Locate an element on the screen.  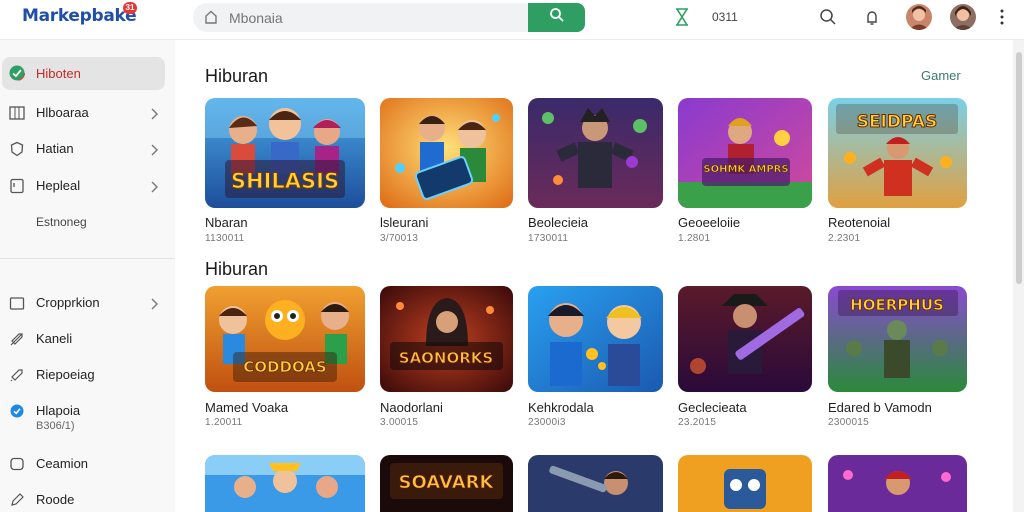
counter-text: 0311 is located at coordinates (725, 17).